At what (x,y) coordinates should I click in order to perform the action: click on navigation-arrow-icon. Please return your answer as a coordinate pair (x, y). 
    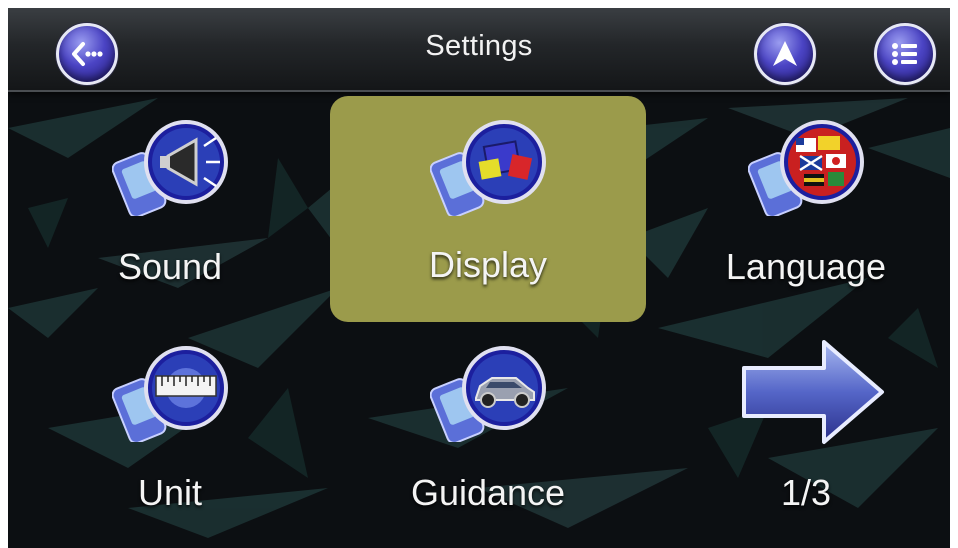
    Looking at the image, I should click on (785, 53).